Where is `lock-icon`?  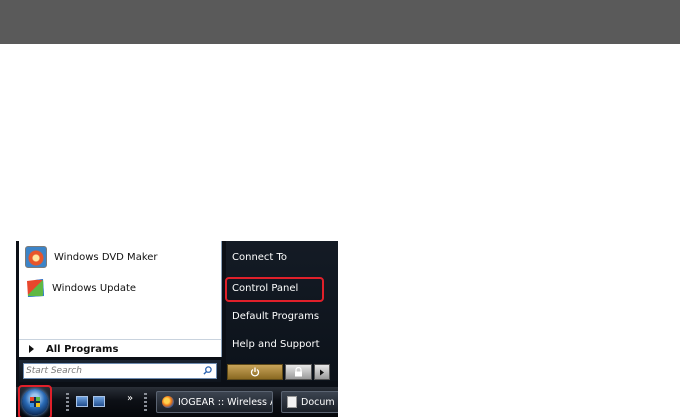 lock-icon is located at coordinates (298, 372).